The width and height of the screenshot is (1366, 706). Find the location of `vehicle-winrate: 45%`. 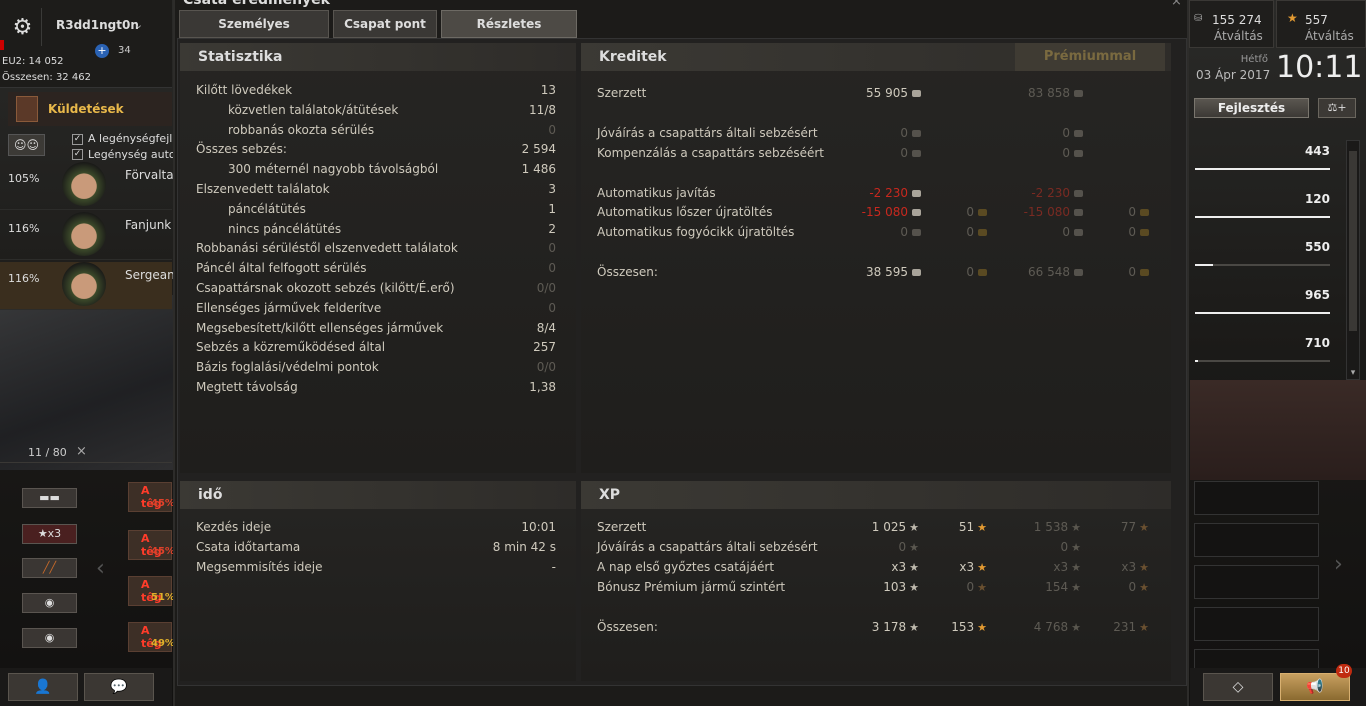

vehicle-winrate: 45% is located at coordinates (163, 503).